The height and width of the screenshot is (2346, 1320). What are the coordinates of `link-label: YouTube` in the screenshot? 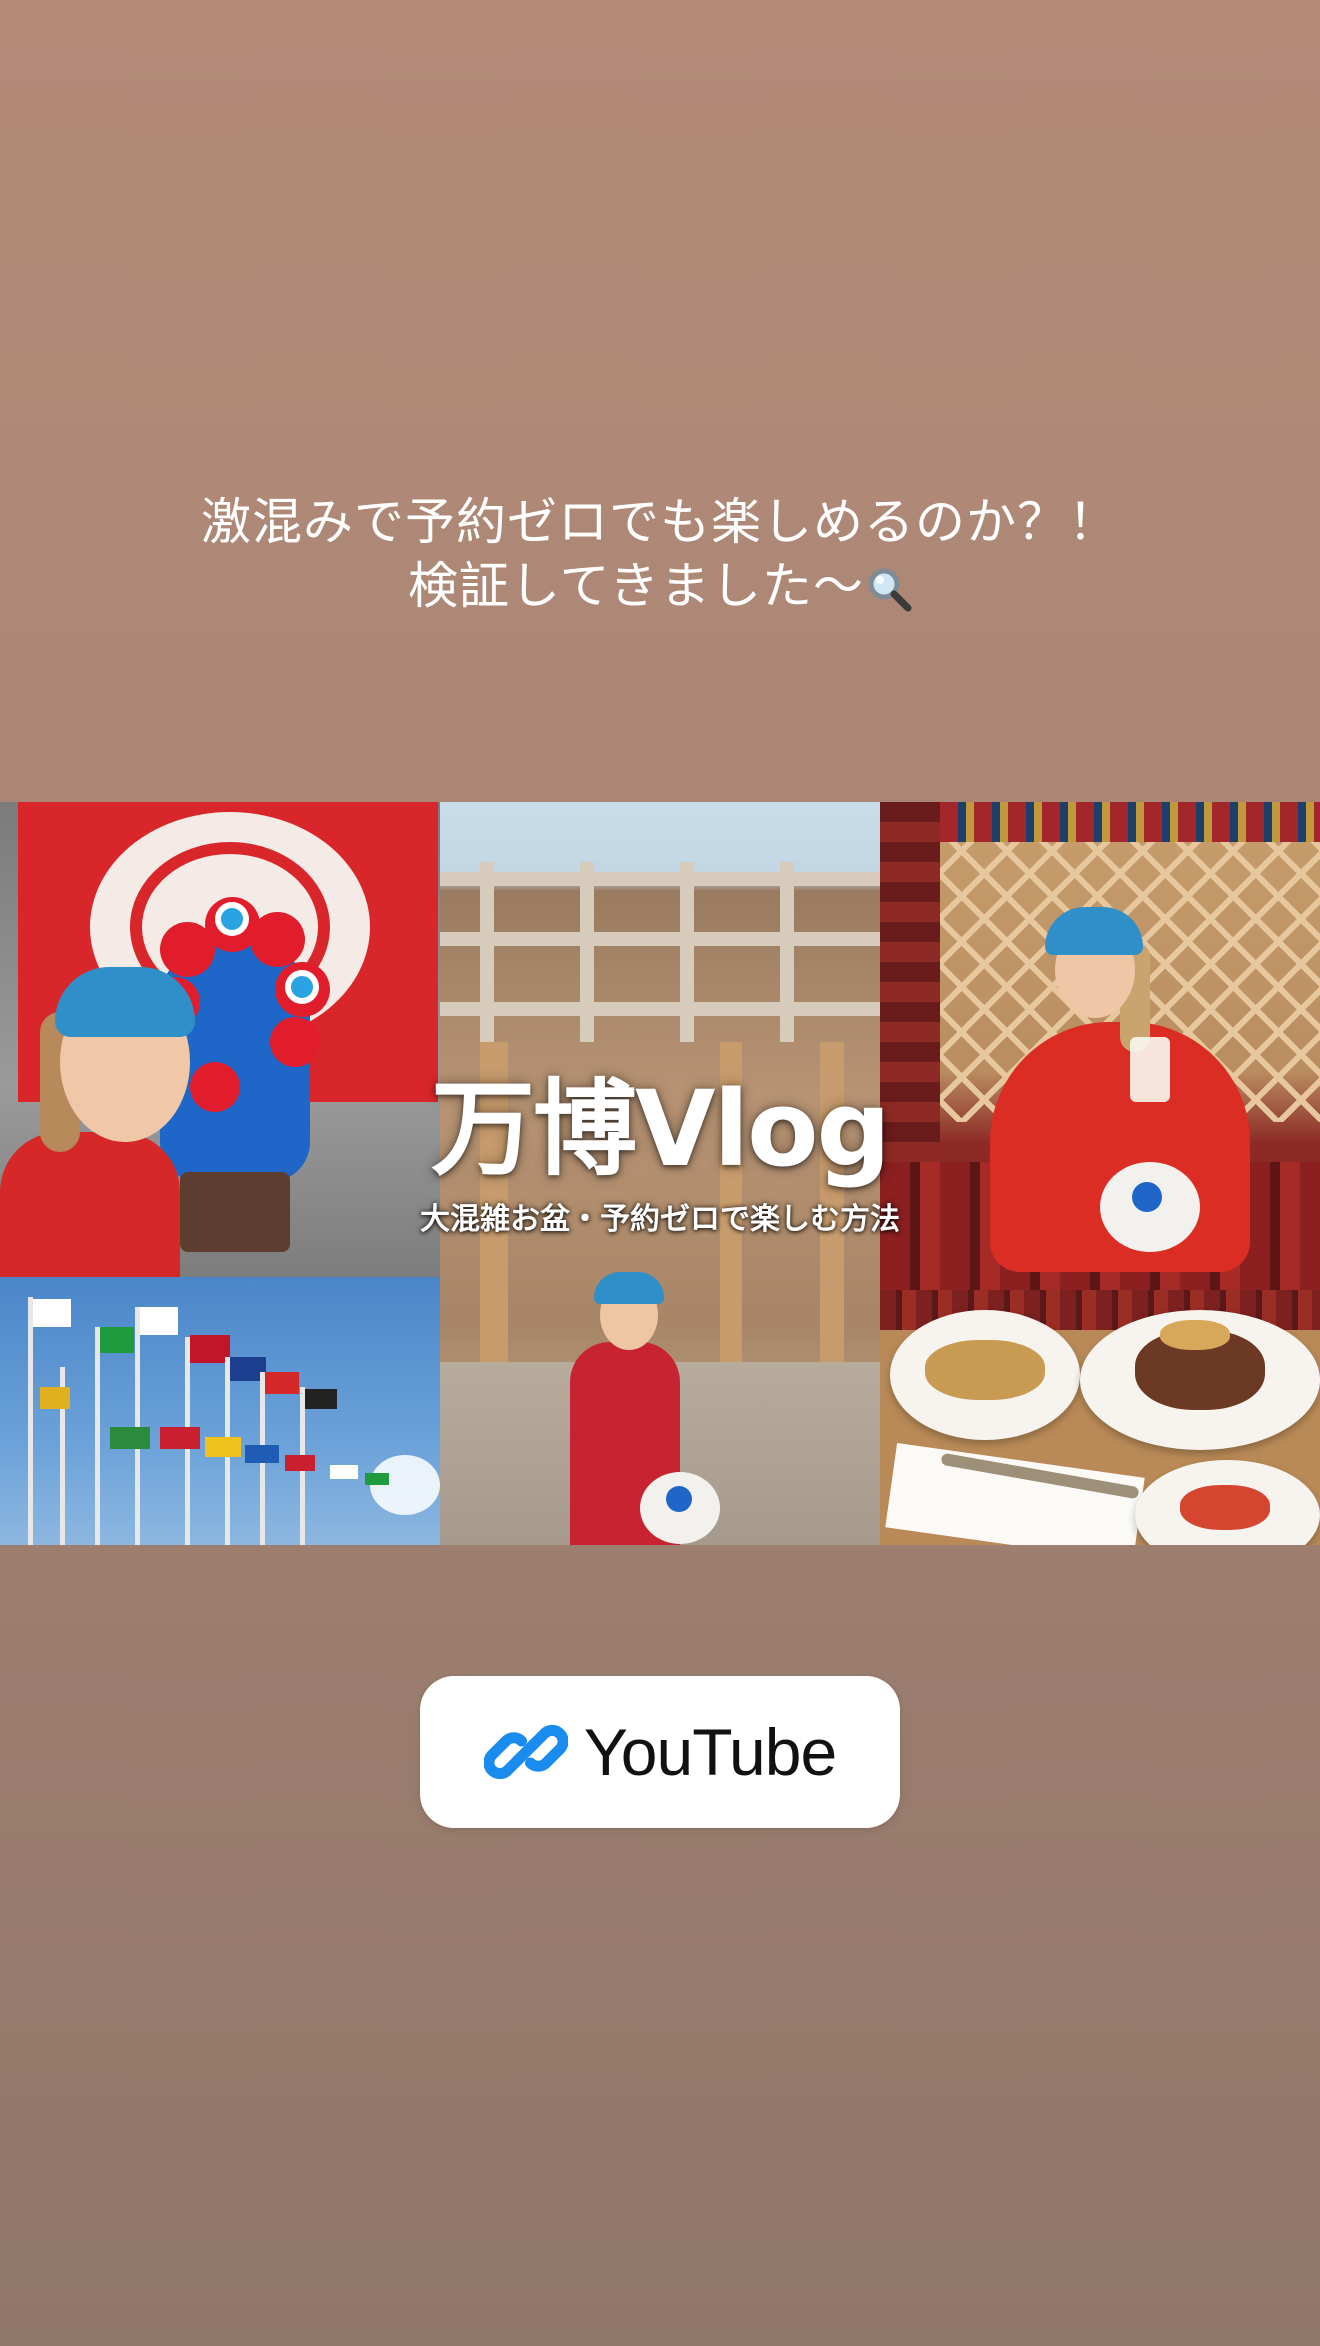 It's located at (710, 1752).